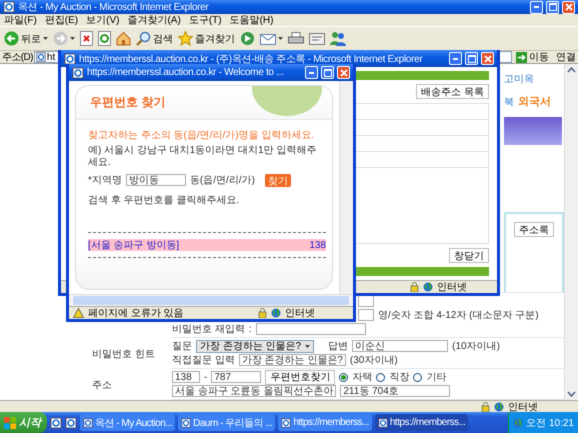 The height and width of the screenshot is (433, 578). Describe the element at coordinates (254, 391) in the screenshot. I see `address-field: 서울 송파구 오륜동 올림픽선수촌아` at that location.